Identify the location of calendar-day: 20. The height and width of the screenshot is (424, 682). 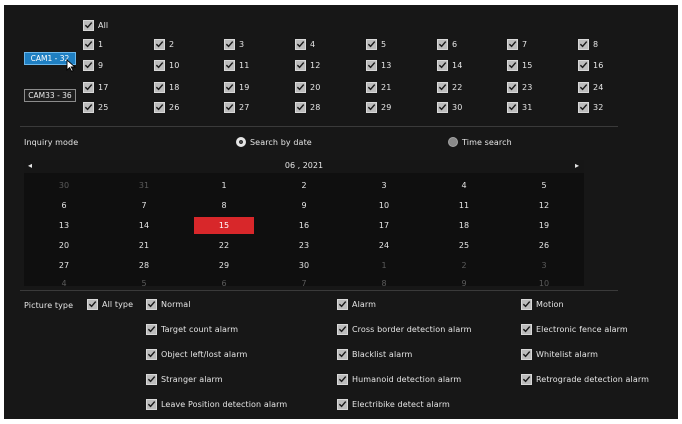
(64, 245).